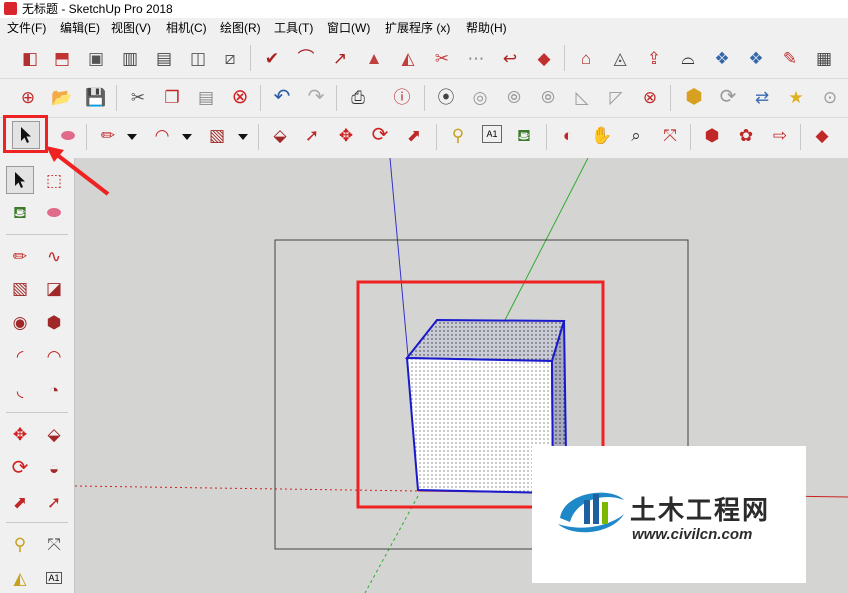  I want to click on scissors-icon: ✂, so click(138, 97).